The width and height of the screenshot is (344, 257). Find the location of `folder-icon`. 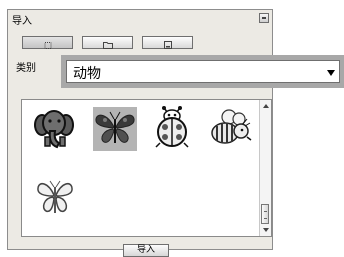

folder-icon is located at coordinates (107, 45).